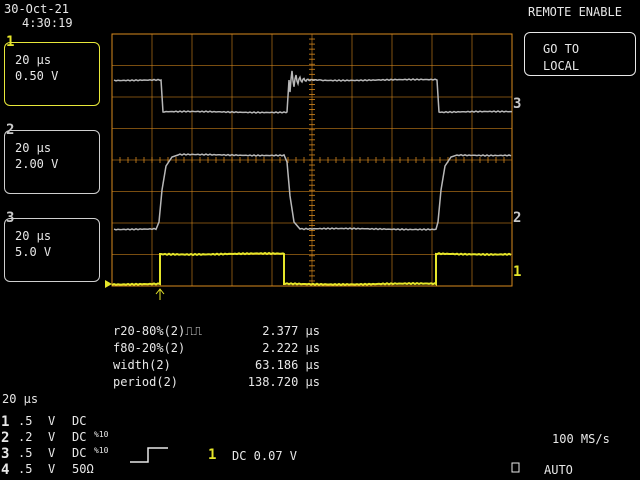 The height and width of the screenshot is (480, 640). Describe the element at coordinates (291, 331) in the screenshot. I see `measurement-value: 2.377 µs` at that location.